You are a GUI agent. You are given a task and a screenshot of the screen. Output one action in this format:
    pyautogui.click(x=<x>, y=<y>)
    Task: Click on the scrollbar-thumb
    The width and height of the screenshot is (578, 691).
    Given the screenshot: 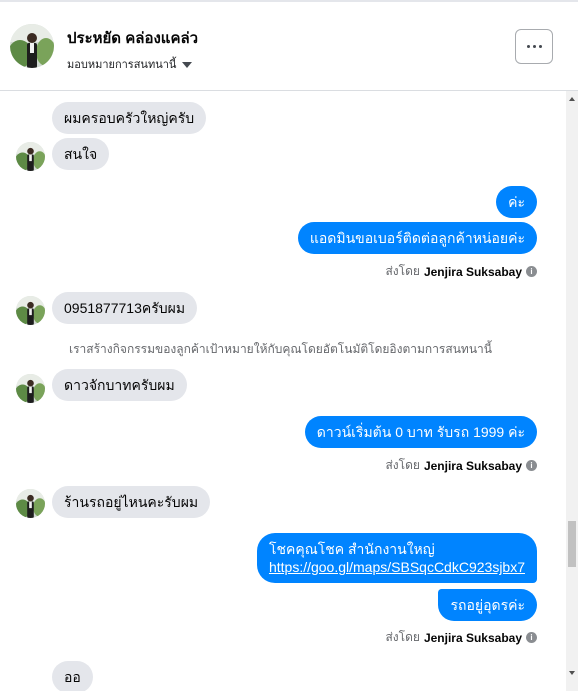 What is the action you would take?
    pyautogui.click(x=572, y=544)
    